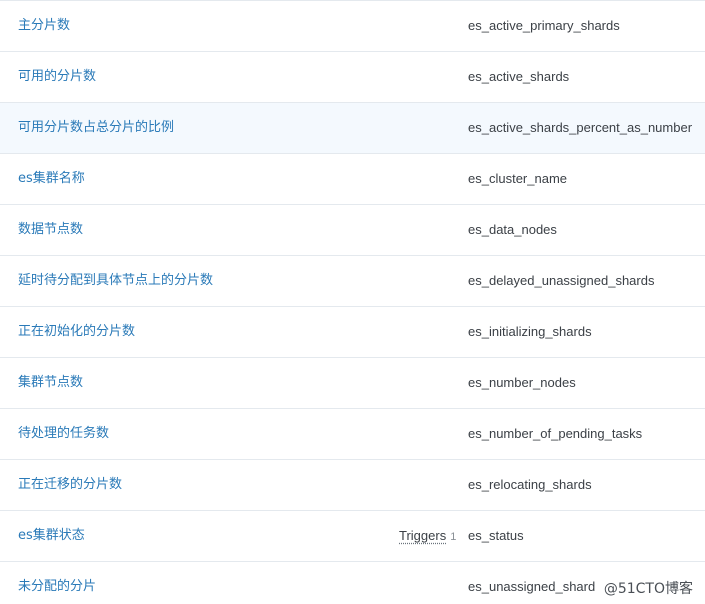  I want to click on triggers-link: Triggers, so click(422, 535).